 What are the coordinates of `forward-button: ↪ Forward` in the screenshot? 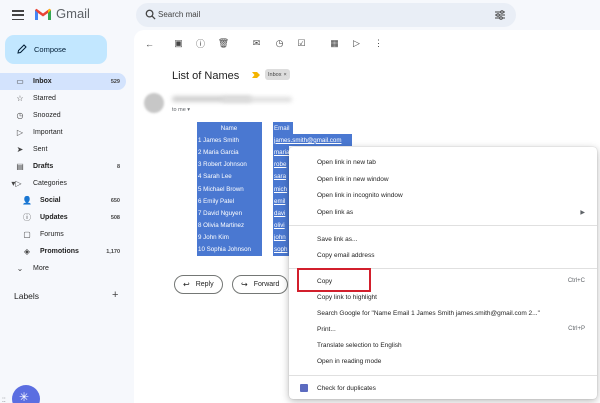 It's located at (260, 284).